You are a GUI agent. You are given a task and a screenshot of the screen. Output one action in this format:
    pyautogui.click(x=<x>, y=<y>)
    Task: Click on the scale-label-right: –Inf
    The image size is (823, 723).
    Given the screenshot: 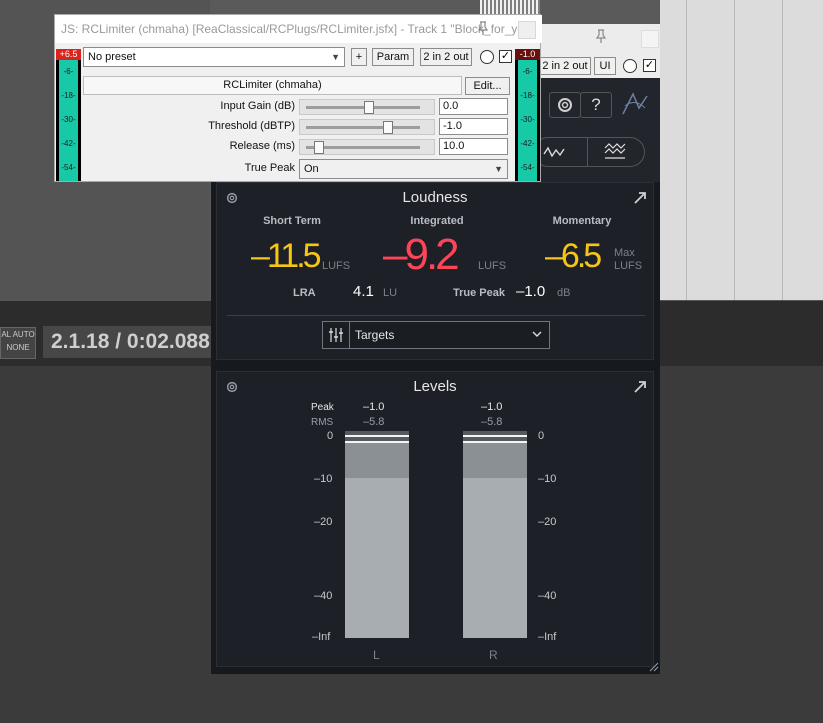 What is the action you would take?
    pyautogui.click(x=547, y=637)
    